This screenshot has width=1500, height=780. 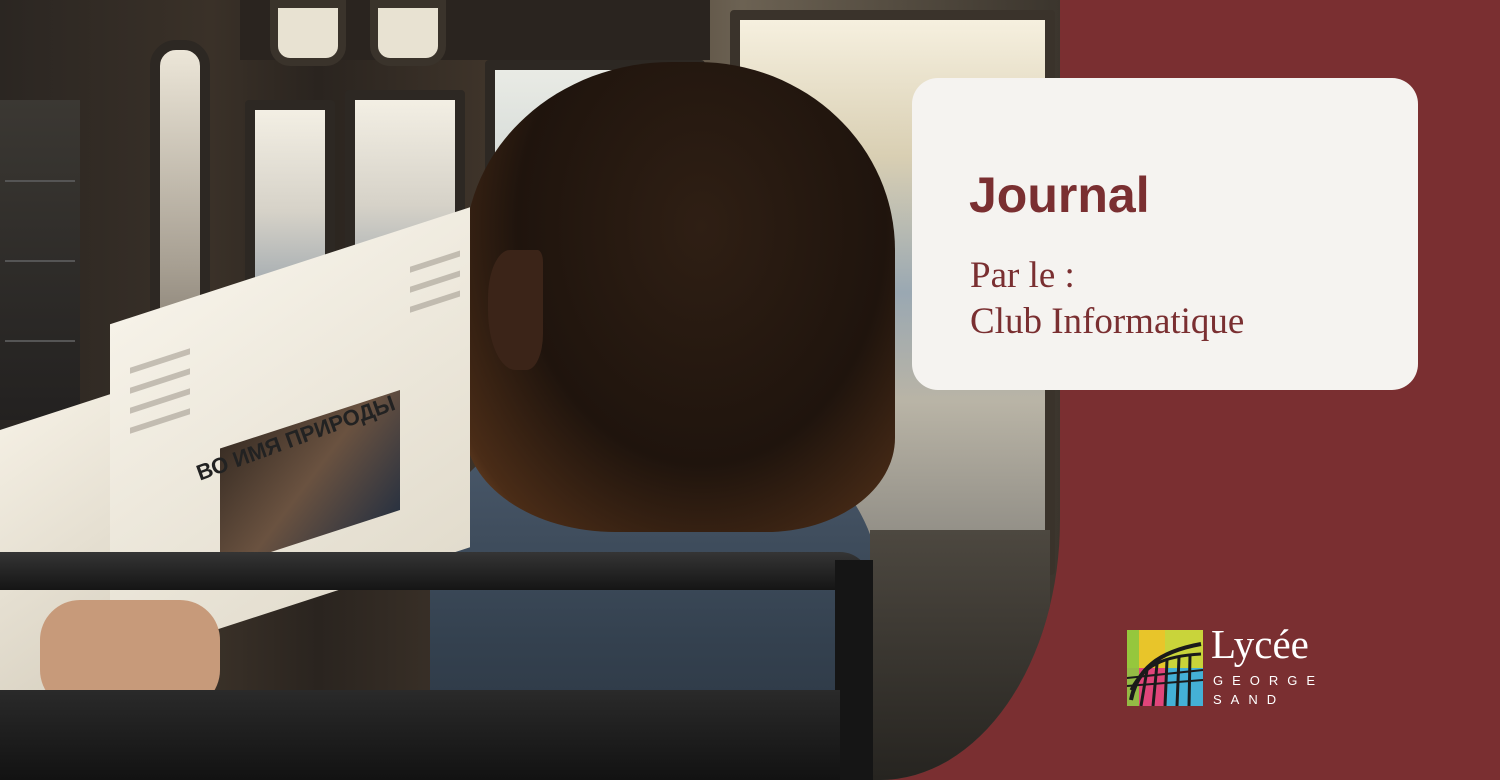 What do you see at coordinates (435, 571) in the screenshot?
I see `seat-rail` at bounding box center [435, 571].